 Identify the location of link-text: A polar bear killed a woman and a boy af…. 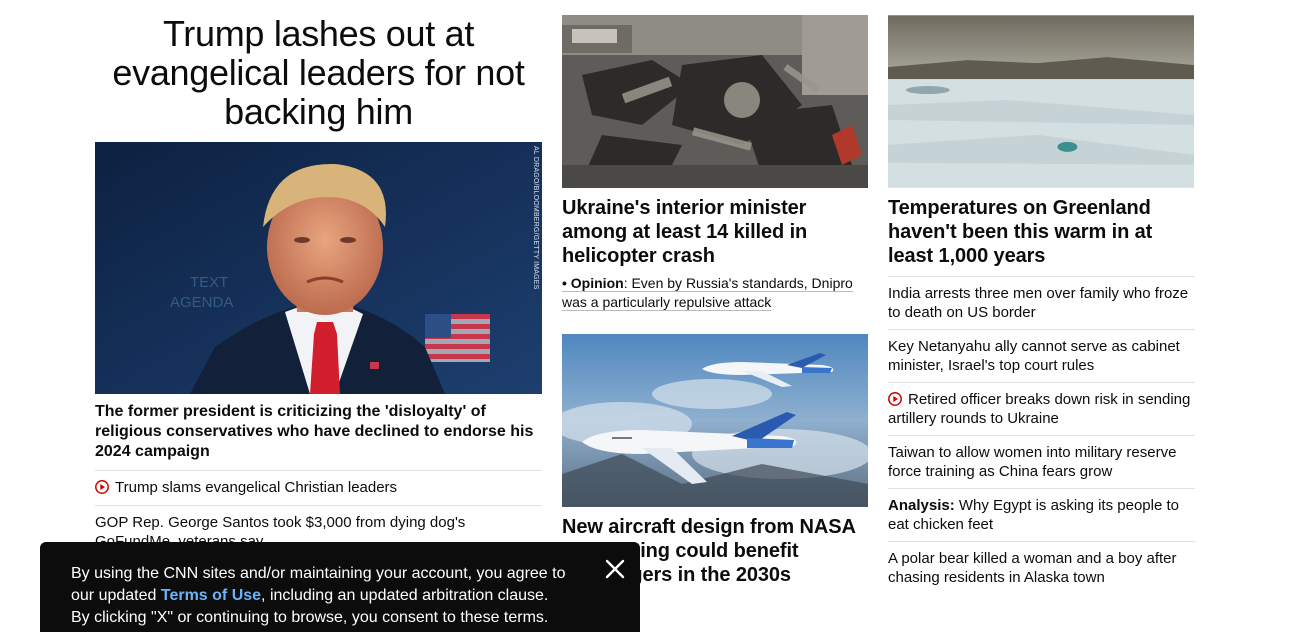
(1032, 568).